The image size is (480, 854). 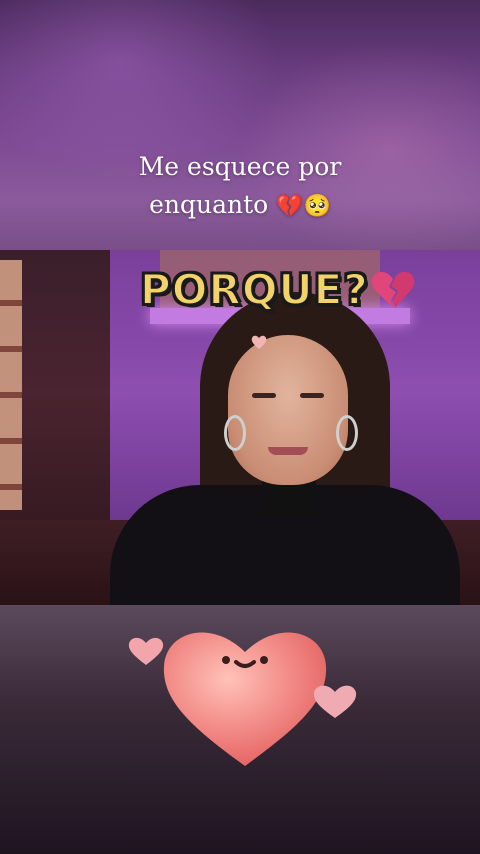 I want to click on person-face, so click(x=288, y=410).